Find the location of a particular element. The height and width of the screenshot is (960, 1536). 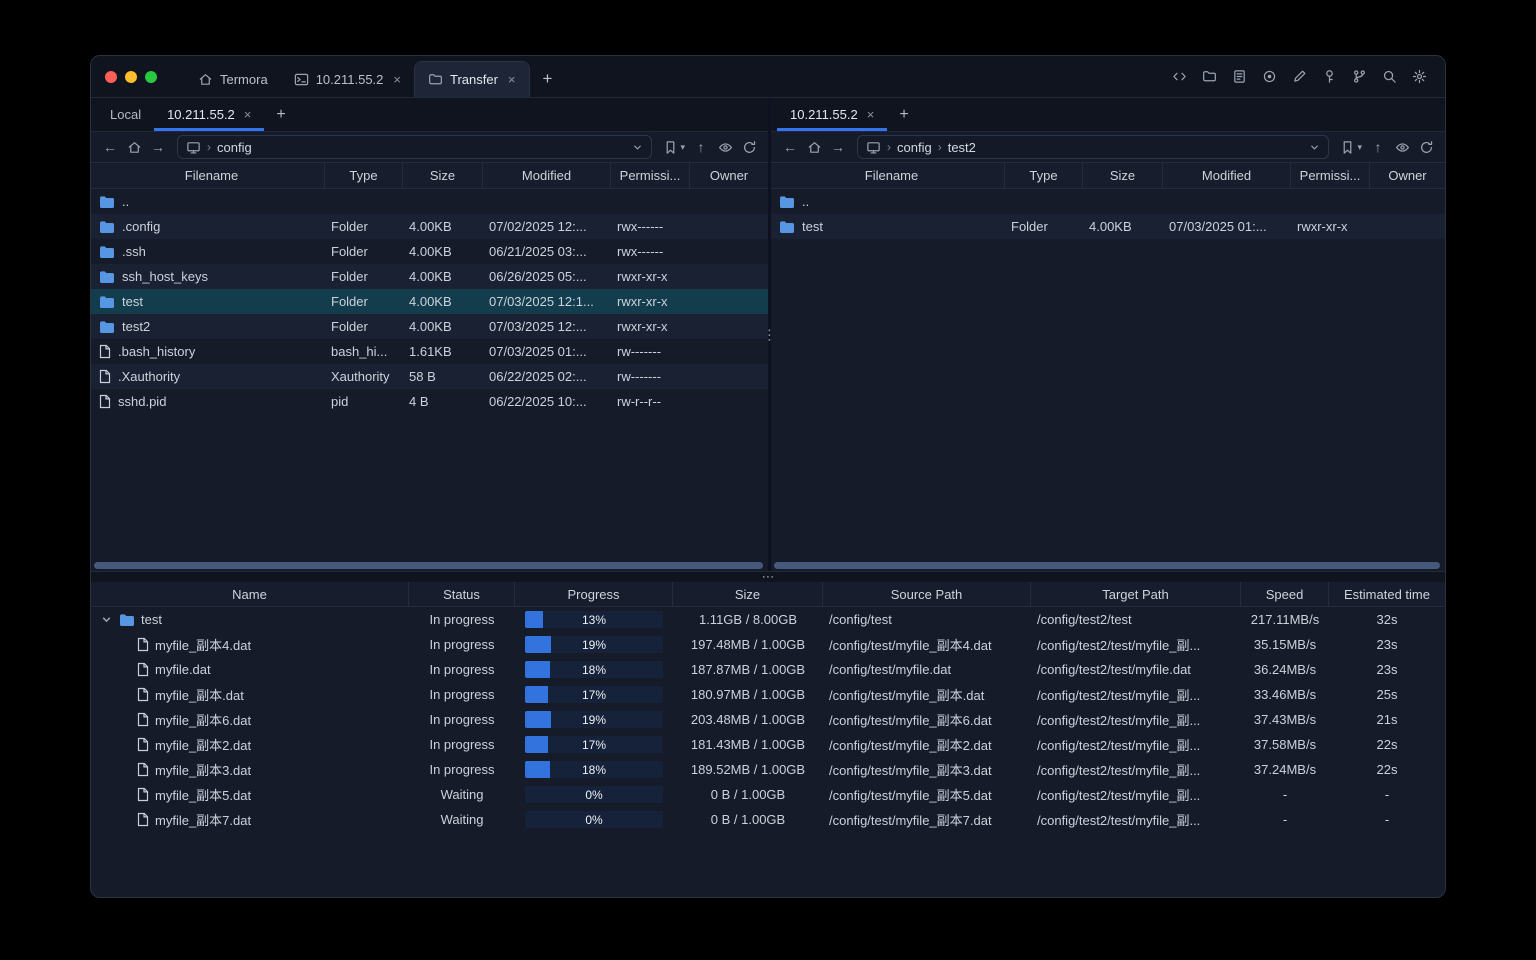

column-header-progress: Progress is located at coordinates (594, 594).